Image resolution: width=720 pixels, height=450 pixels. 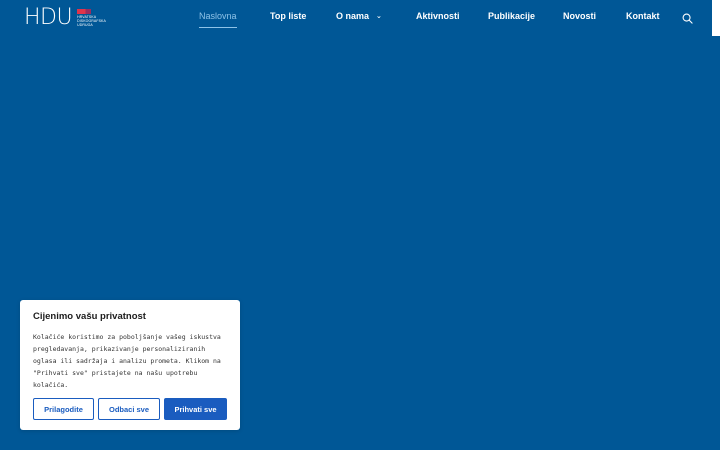 I want to click on chevron-down-icon: ⌄, so click(x=379, y=16).